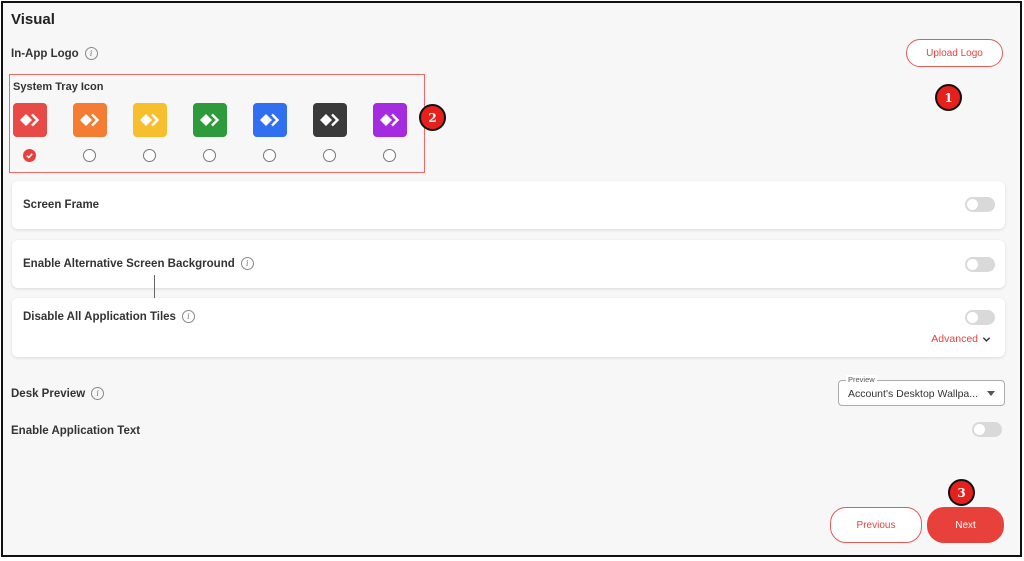 The height and width of the screenshot is (561, 1024). I want to click on app-text-row: Enable Application Text, so click(75, 431).